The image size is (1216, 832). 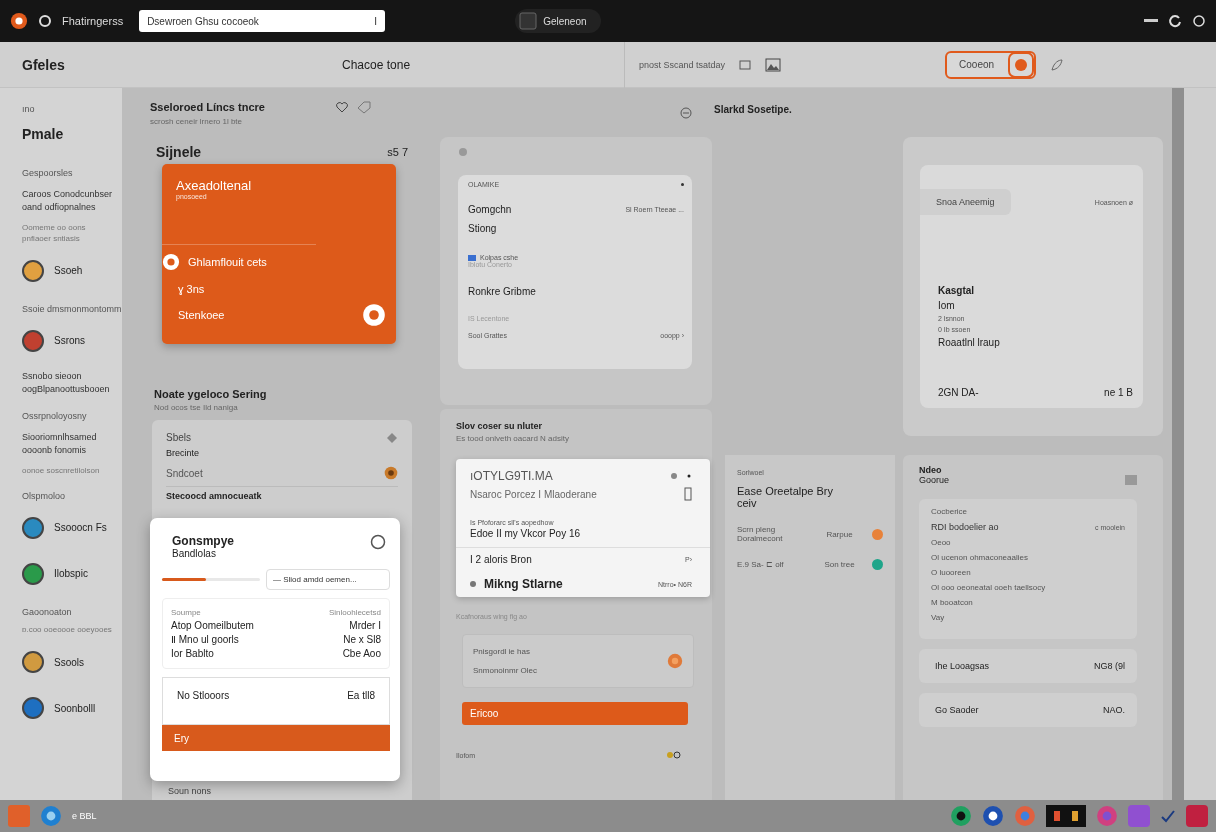 I want to click on card-heading: Ronkre Gribme, so click(x=502, y=291).